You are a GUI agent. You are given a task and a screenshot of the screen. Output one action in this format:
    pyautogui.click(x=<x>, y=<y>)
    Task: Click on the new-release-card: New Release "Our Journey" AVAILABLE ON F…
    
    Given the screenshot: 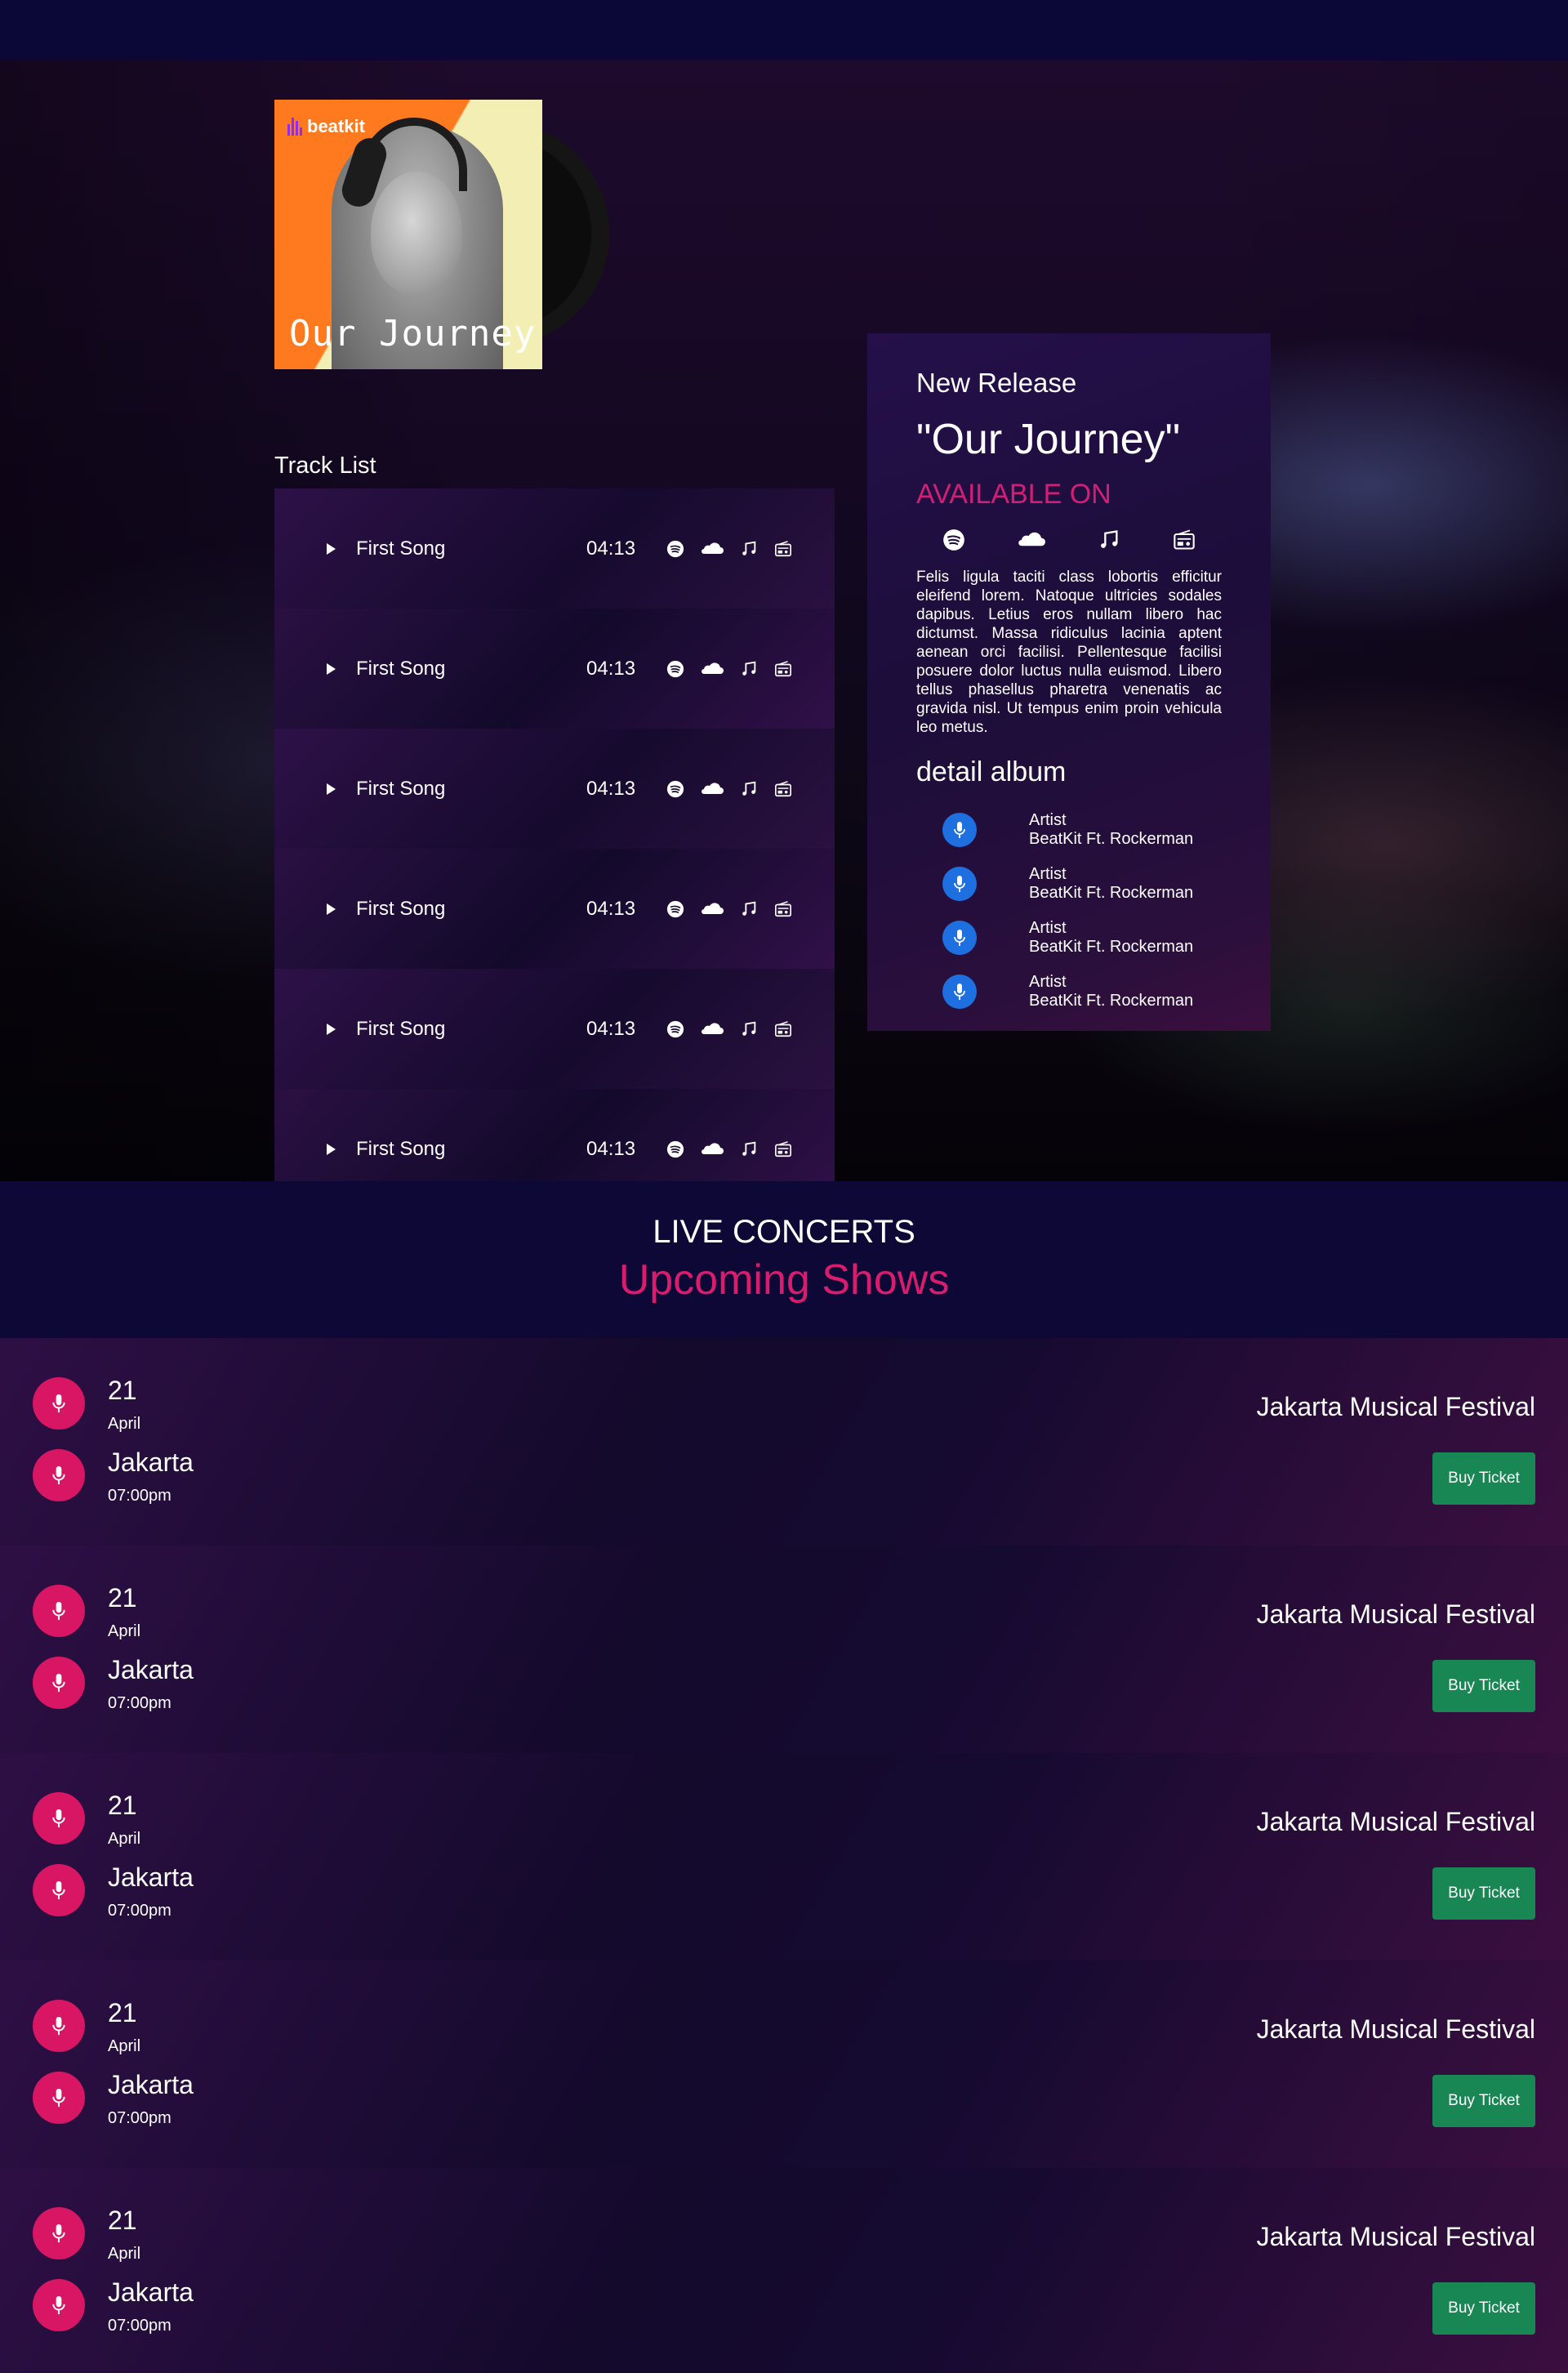 What is the action you would take?
    pyautogui.click(x=1069, y=682)
    